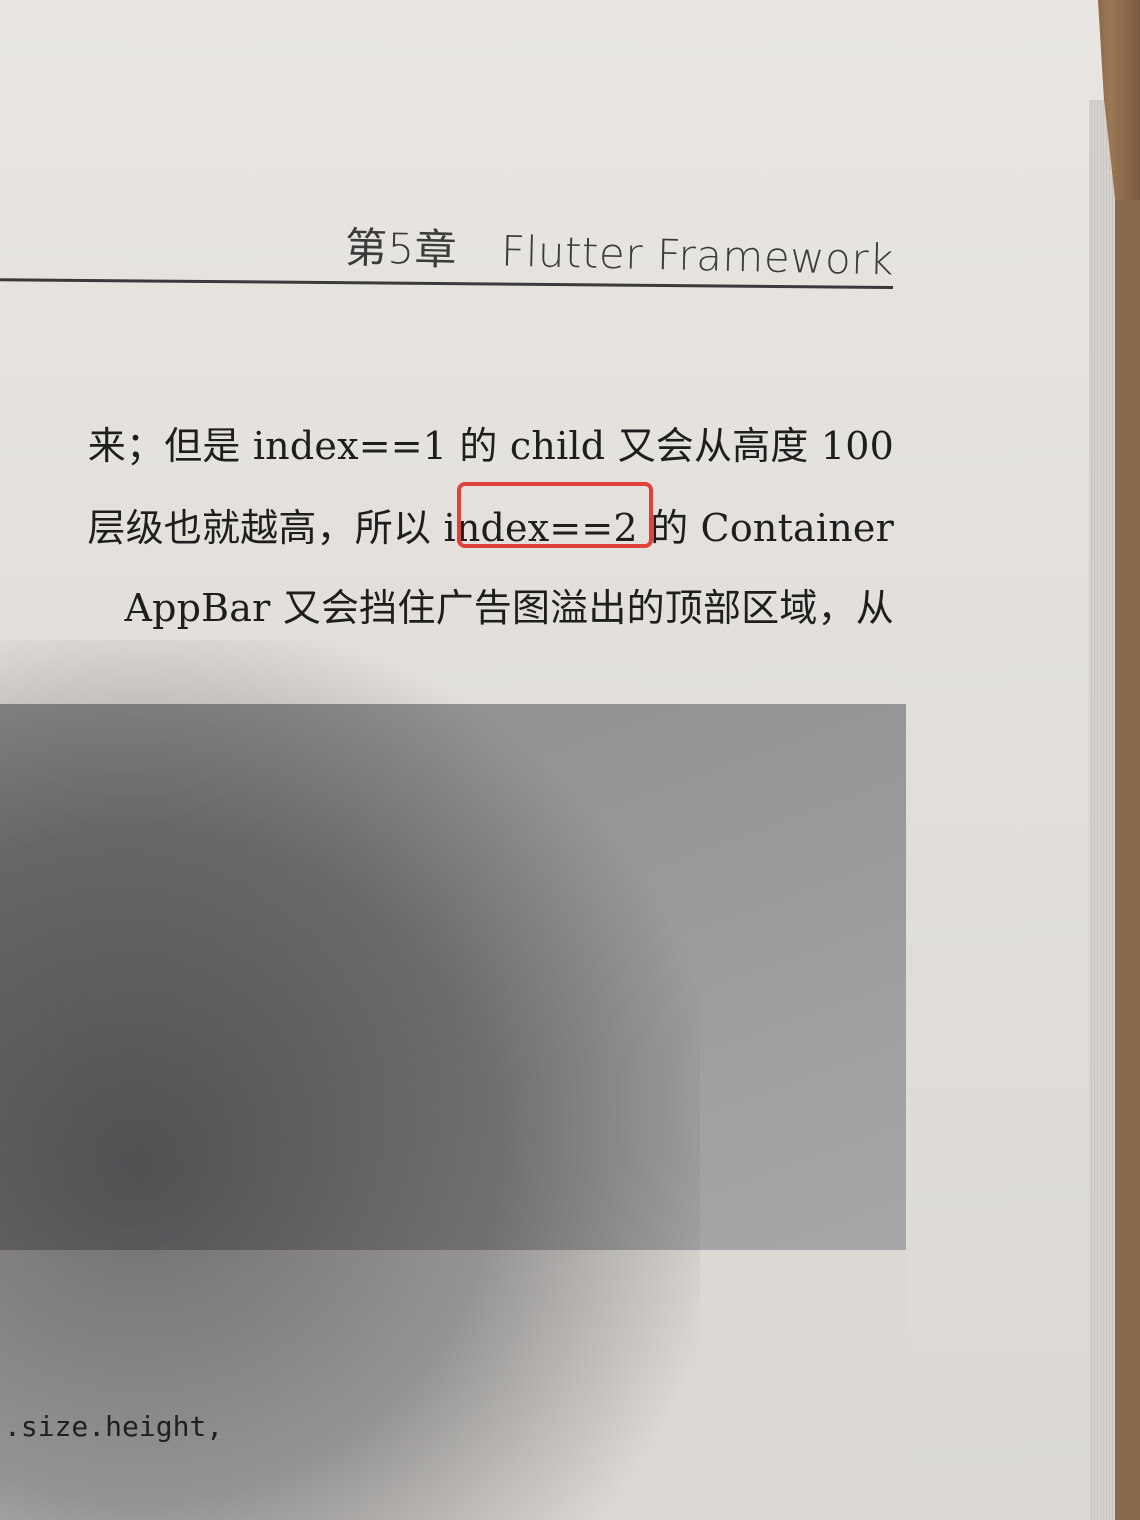 The width and height of the screenshot is (1140, 1520). I want to click on body-line-1: 来；但是 index==1 的 child 又会从高度 100, so click(490, 446).